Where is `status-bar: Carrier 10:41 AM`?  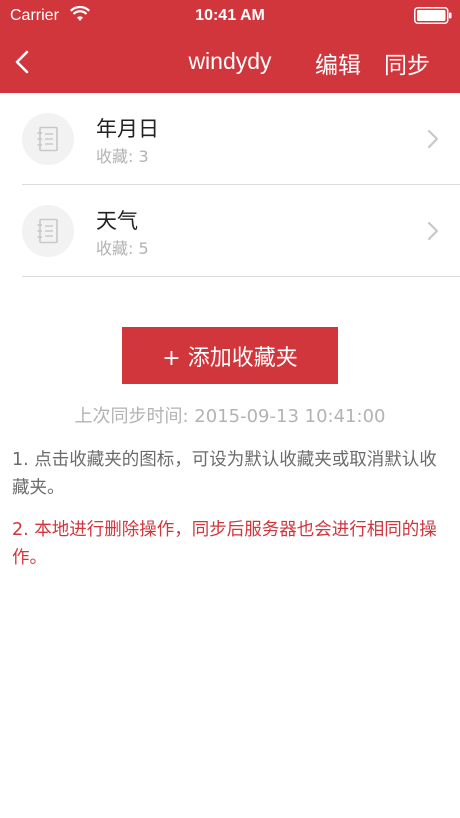 status-bar: Carrier 10:41 AM is located at coordinates (230, 16).